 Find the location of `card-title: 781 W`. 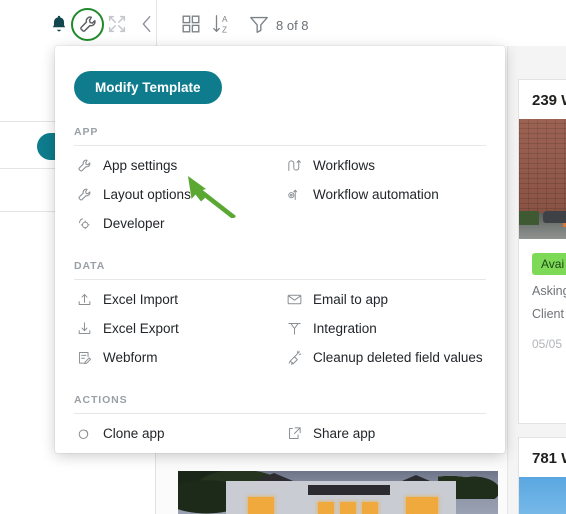

card-title: 781 W is located at coordinates (549, 458).